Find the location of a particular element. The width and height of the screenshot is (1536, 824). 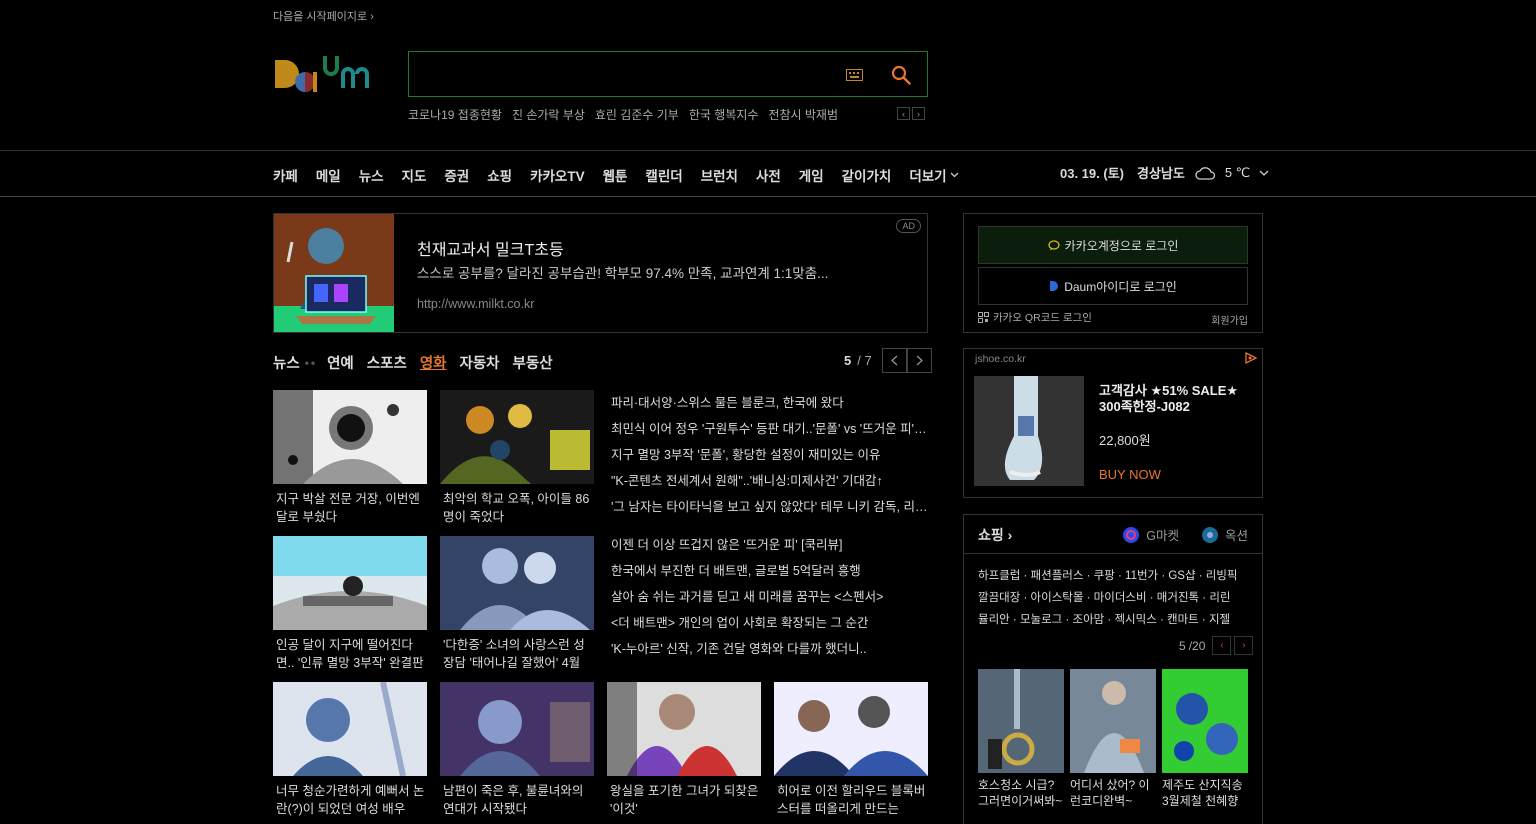

qr-login-link: 카카오 QR코드 로그인 is located at coordinates (1035, 317).